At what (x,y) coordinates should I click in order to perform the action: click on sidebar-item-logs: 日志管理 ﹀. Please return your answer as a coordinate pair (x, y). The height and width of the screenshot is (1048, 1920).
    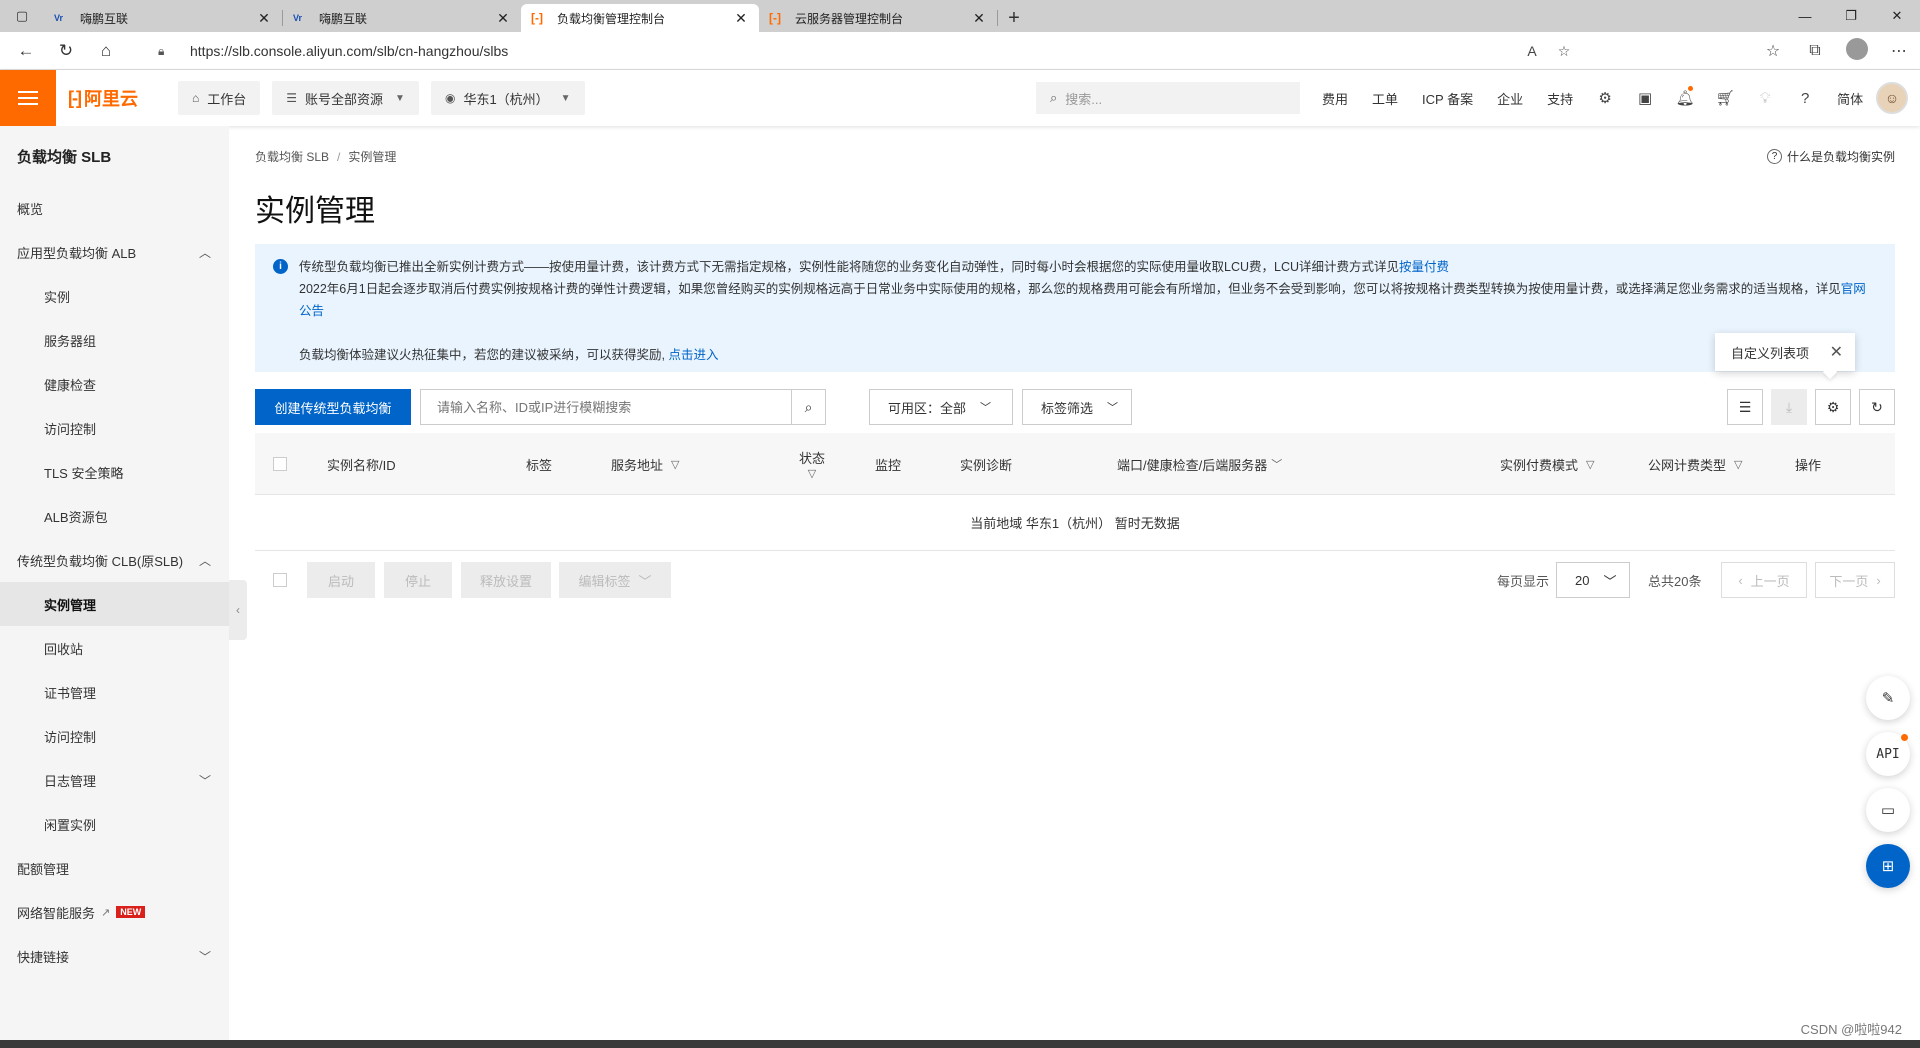
    Looking at the image, I should click on (114, 780).